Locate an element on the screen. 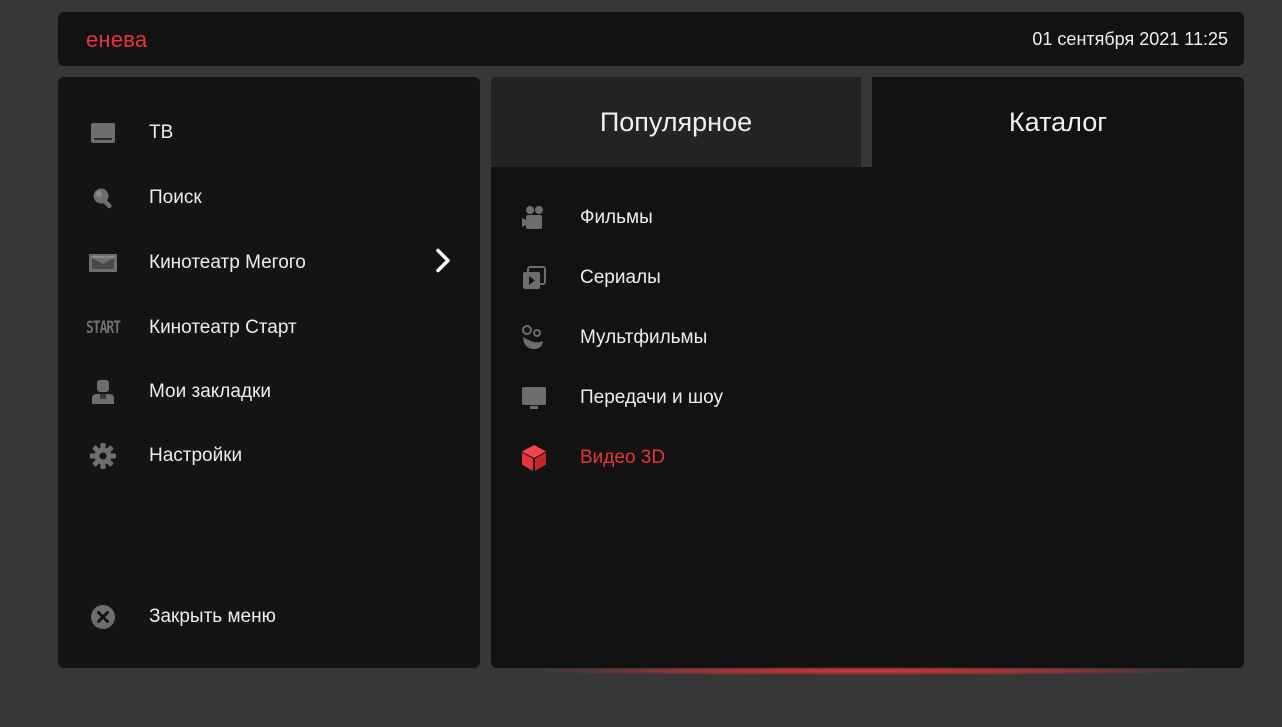 This screenshot has height=727, width=1282. close-menu-button: Закрыть меню is located at coordinates (269, 617).